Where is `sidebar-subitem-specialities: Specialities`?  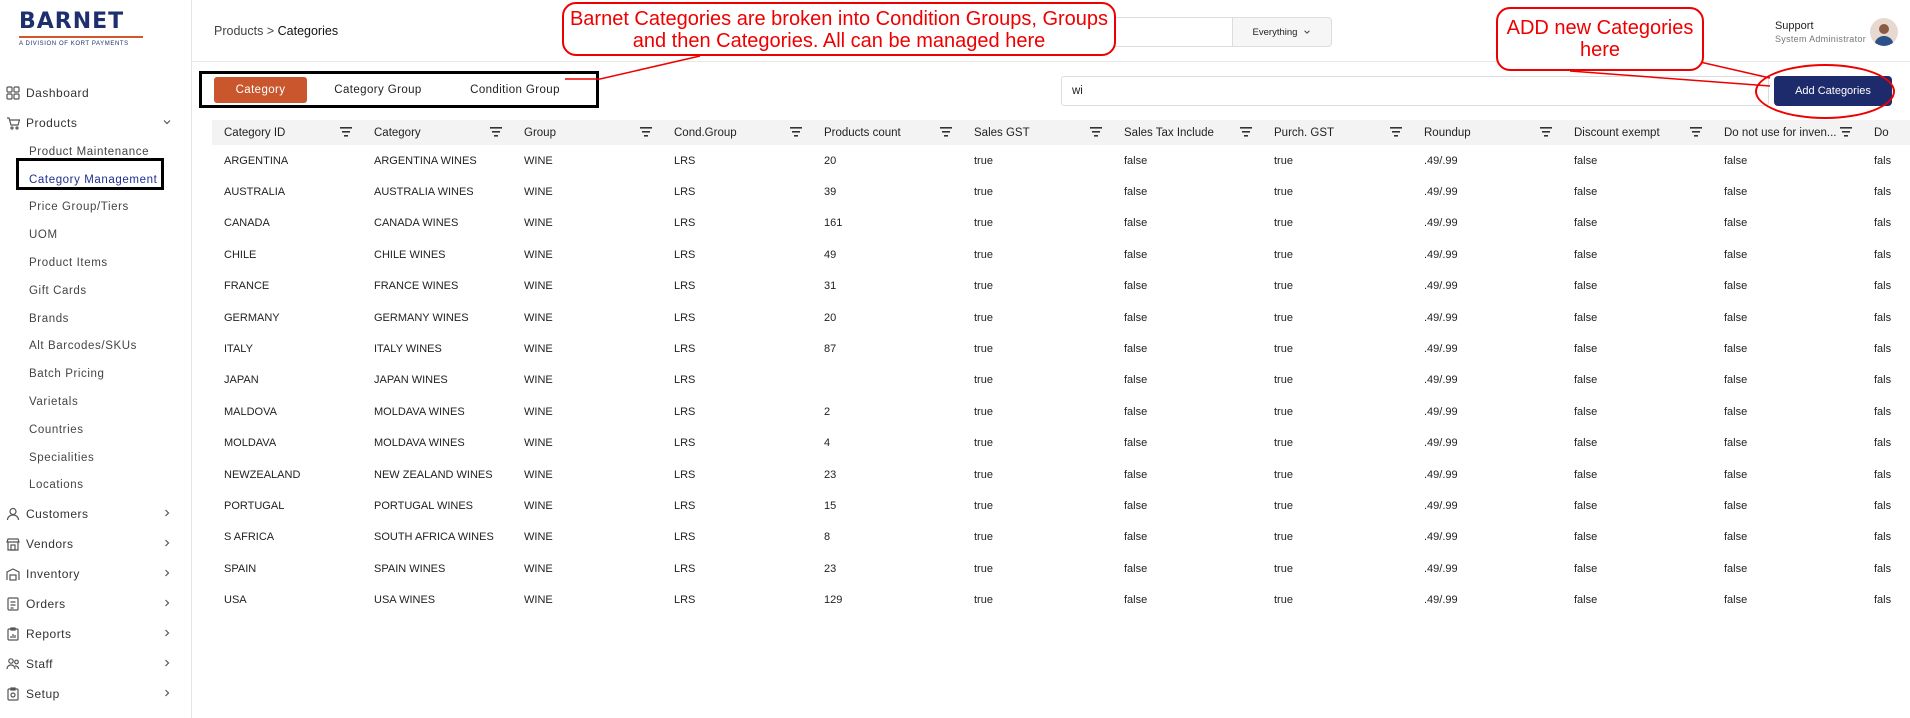
sidebar-subitem-specialities: Specialities is located at coordinates (96, 458).